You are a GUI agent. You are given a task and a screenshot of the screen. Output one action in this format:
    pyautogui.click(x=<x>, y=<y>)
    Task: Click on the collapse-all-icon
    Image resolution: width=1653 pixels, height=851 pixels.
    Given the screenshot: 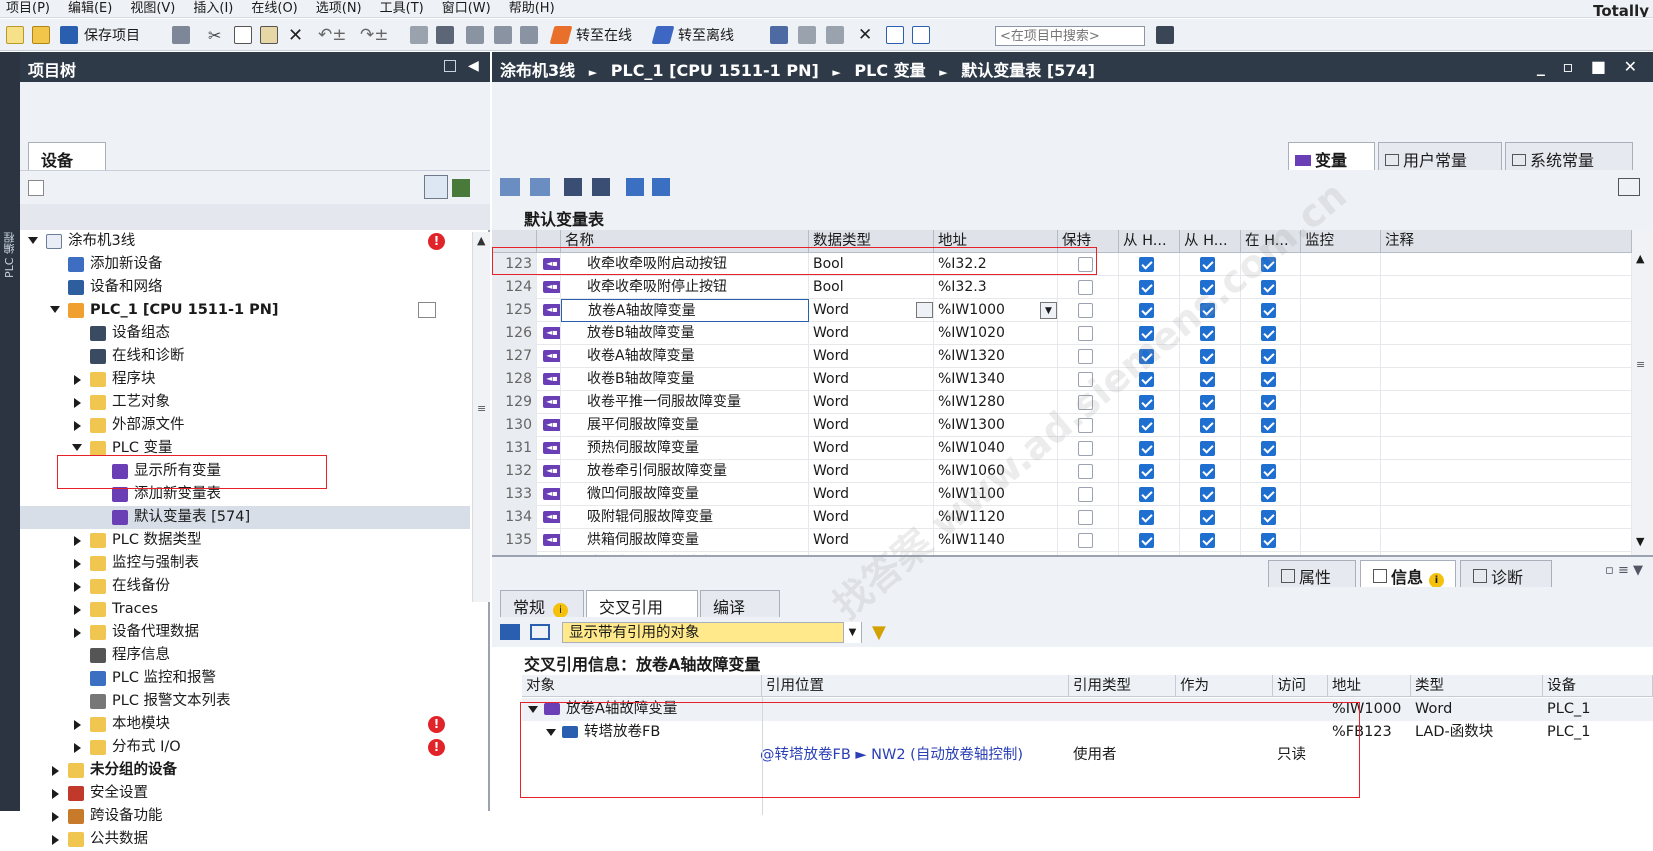 What is the action you would take?
    pyautogui.click(x=540, y=632)
    